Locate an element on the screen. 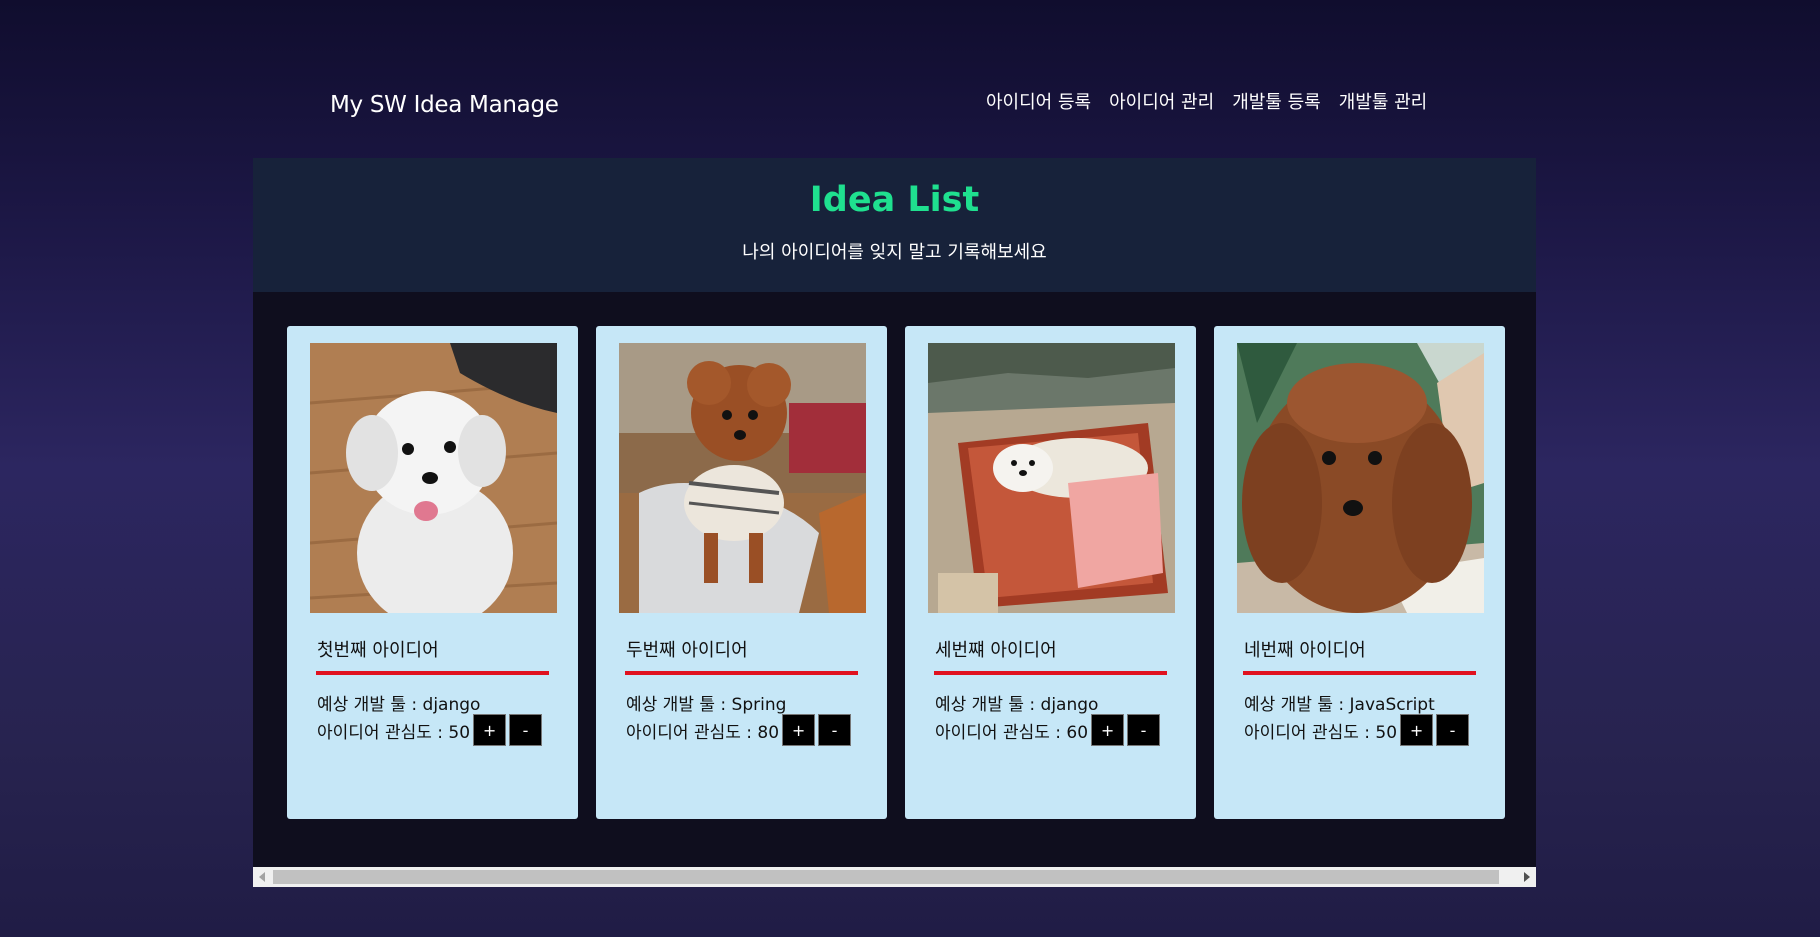 The image size is (1820, 937). scroll-right-icon is located at coordinates (1527, 877).